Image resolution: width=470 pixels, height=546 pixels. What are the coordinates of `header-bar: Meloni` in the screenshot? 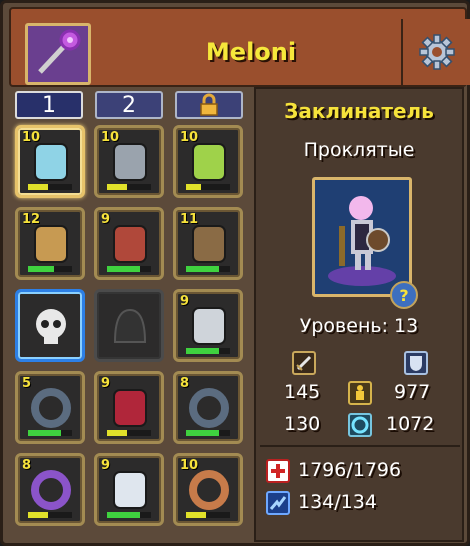 It's located at (239, 47).